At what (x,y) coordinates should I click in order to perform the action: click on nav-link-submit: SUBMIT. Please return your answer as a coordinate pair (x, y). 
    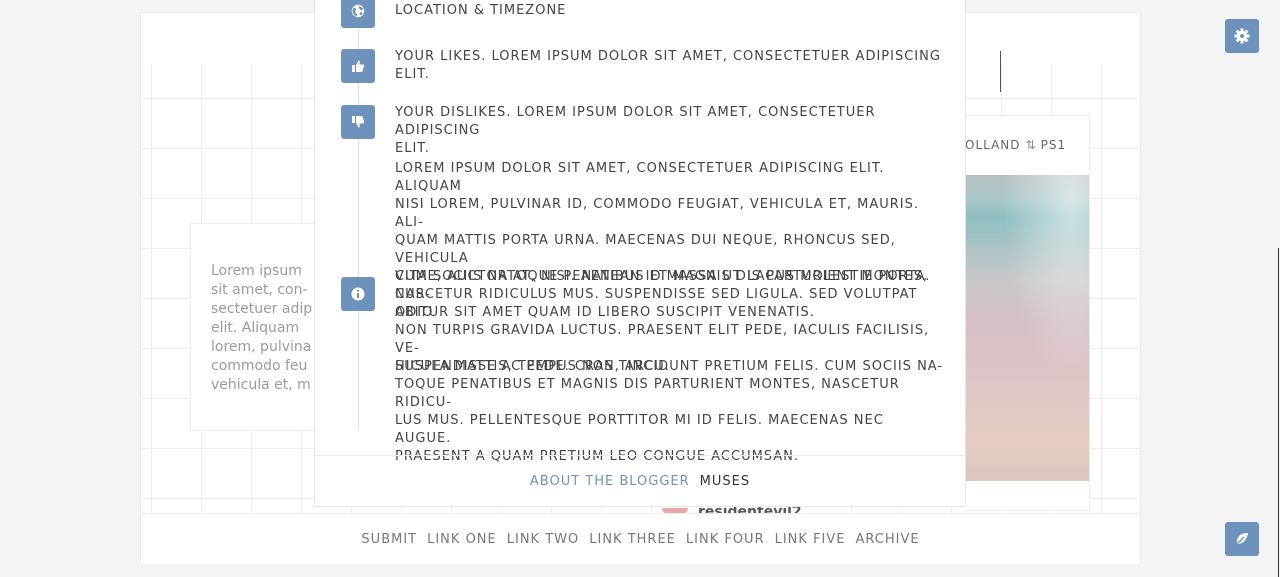
    Looking at the image, I should click on (389, 539).